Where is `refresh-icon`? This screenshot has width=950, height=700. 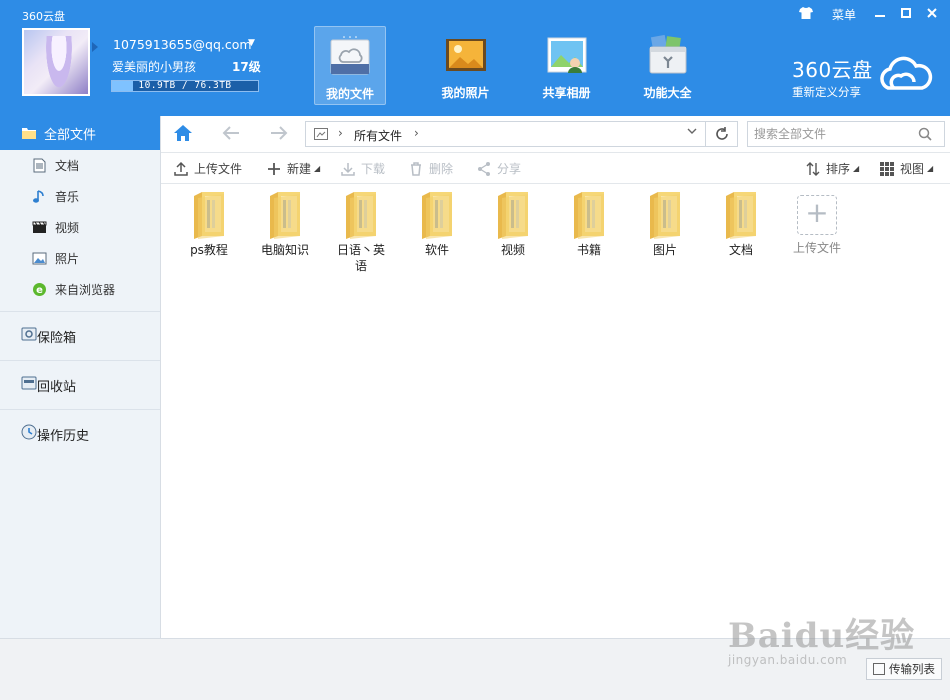 refresh-icon is located at coordinates (721, 133).